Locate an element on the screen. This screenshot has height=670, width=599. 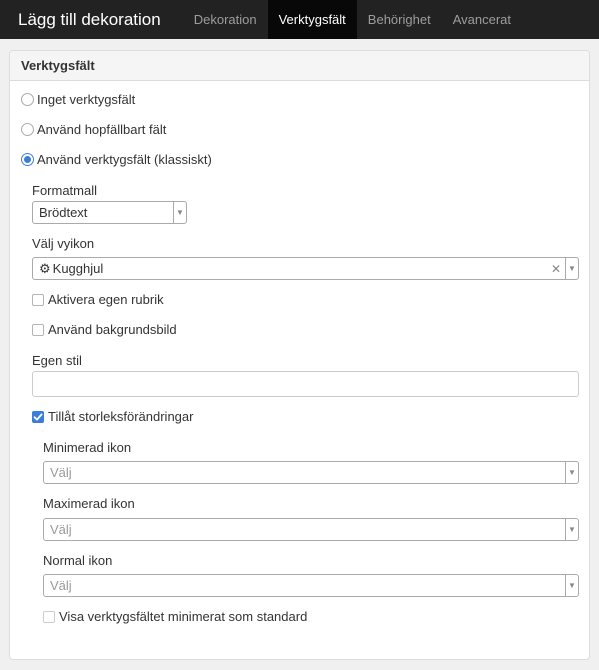
checkbox-checked is located at coordinates (38, 416).